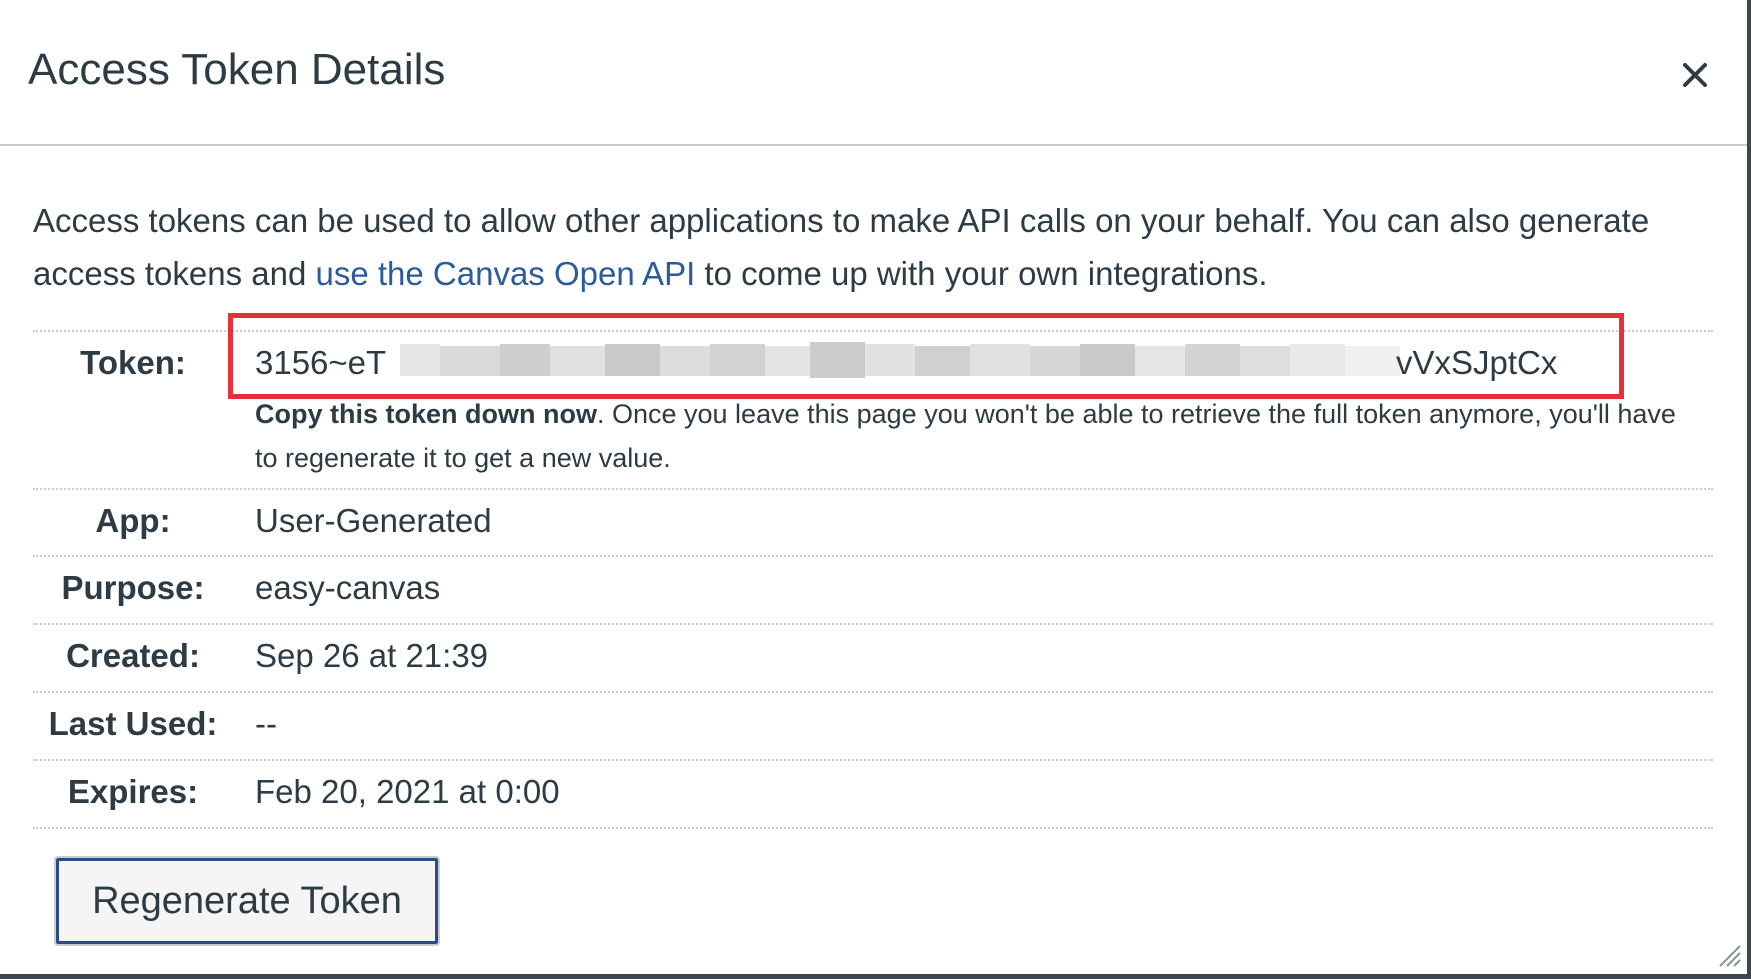 Image resolution: width=1751 pixels, height=979 pixels. Describe the element at coordinates (873, 73) in the screenshot. I see `dialog-header: Access Token Details` at that location.